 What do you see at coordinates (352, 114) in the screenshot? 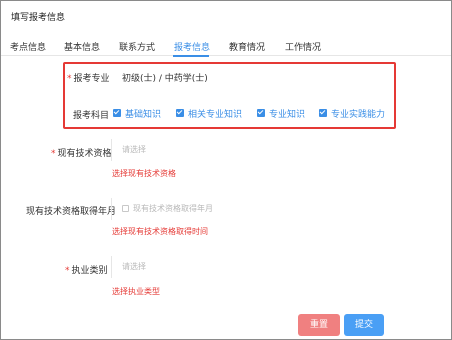
I see `subject-checkbox-practice: 专业实践能力` at bounding box center [352, 114].